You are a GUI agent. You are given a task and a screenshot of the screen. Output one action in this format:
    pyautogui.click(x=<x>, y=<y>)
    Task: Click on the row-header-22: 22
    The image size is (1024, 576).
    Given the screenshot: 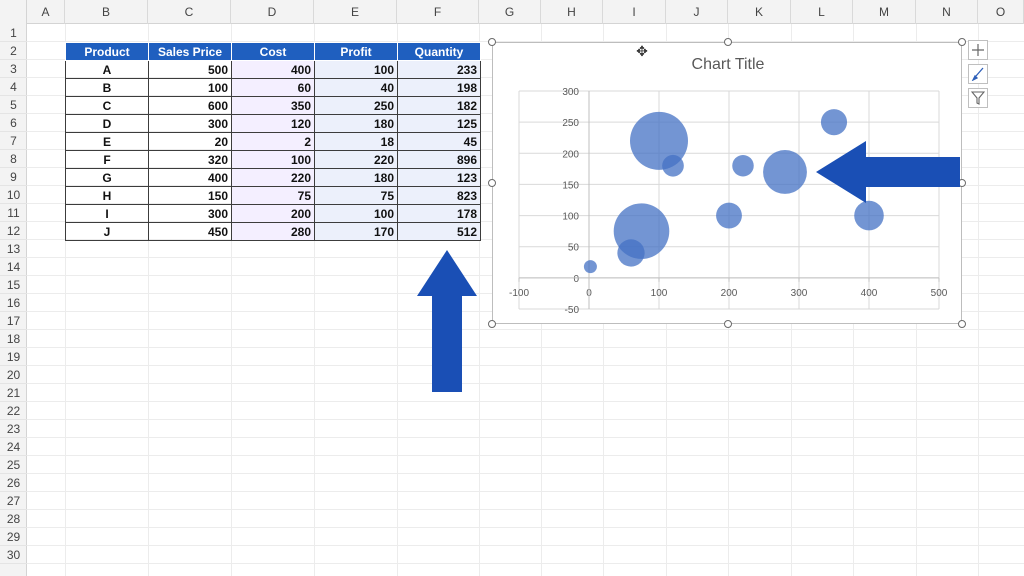 What is the action you would take?
    pyautogui.click(x=13, y=411)
    